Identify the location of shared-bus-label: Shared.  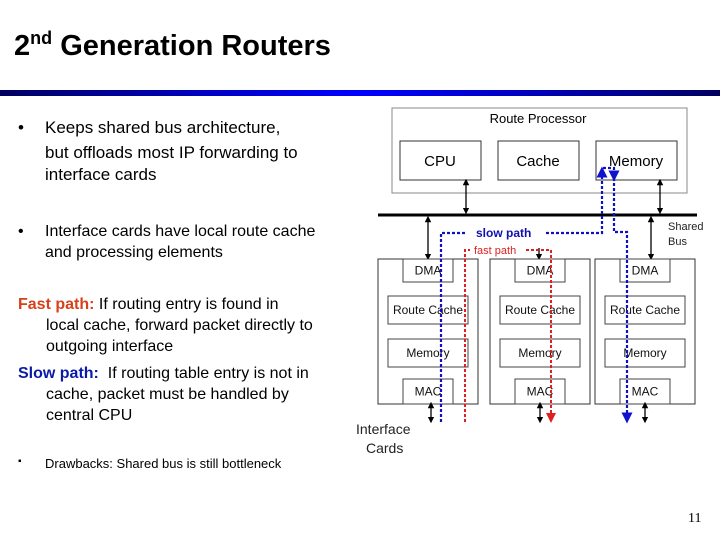
(685, 227).